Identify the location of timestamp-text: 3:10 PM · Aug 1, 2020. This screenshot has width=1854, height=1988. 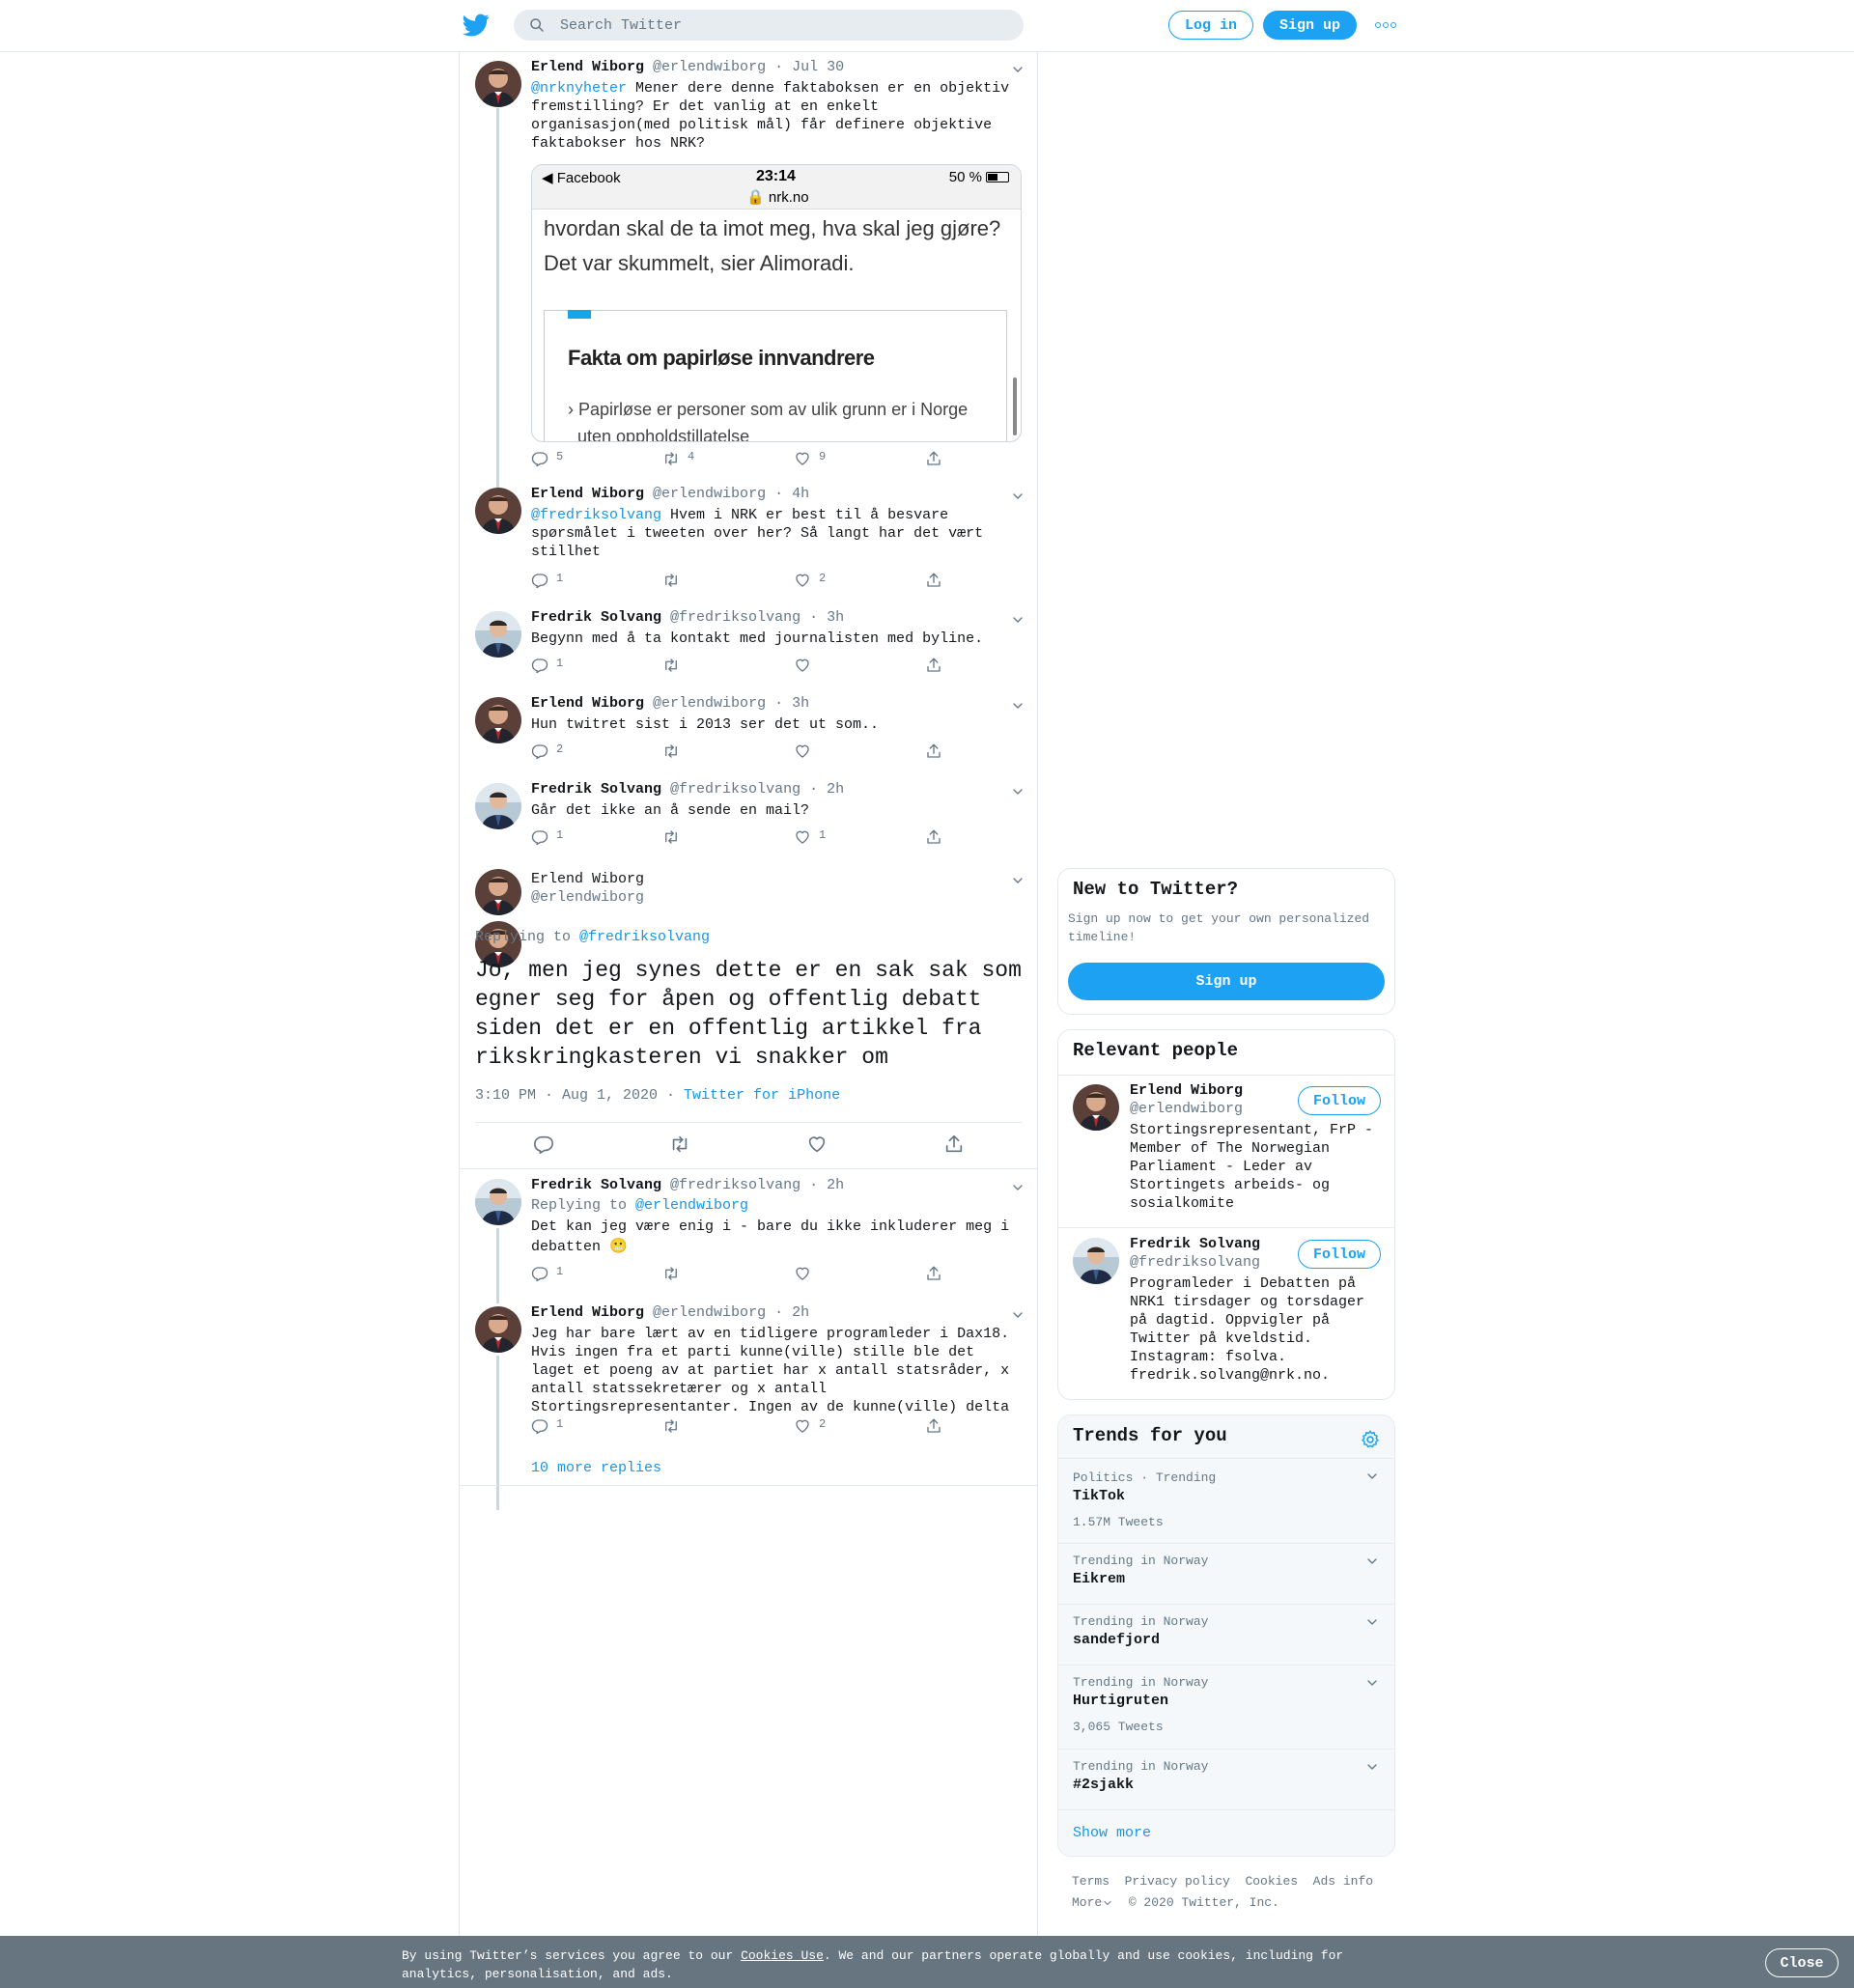
(566, 1095).